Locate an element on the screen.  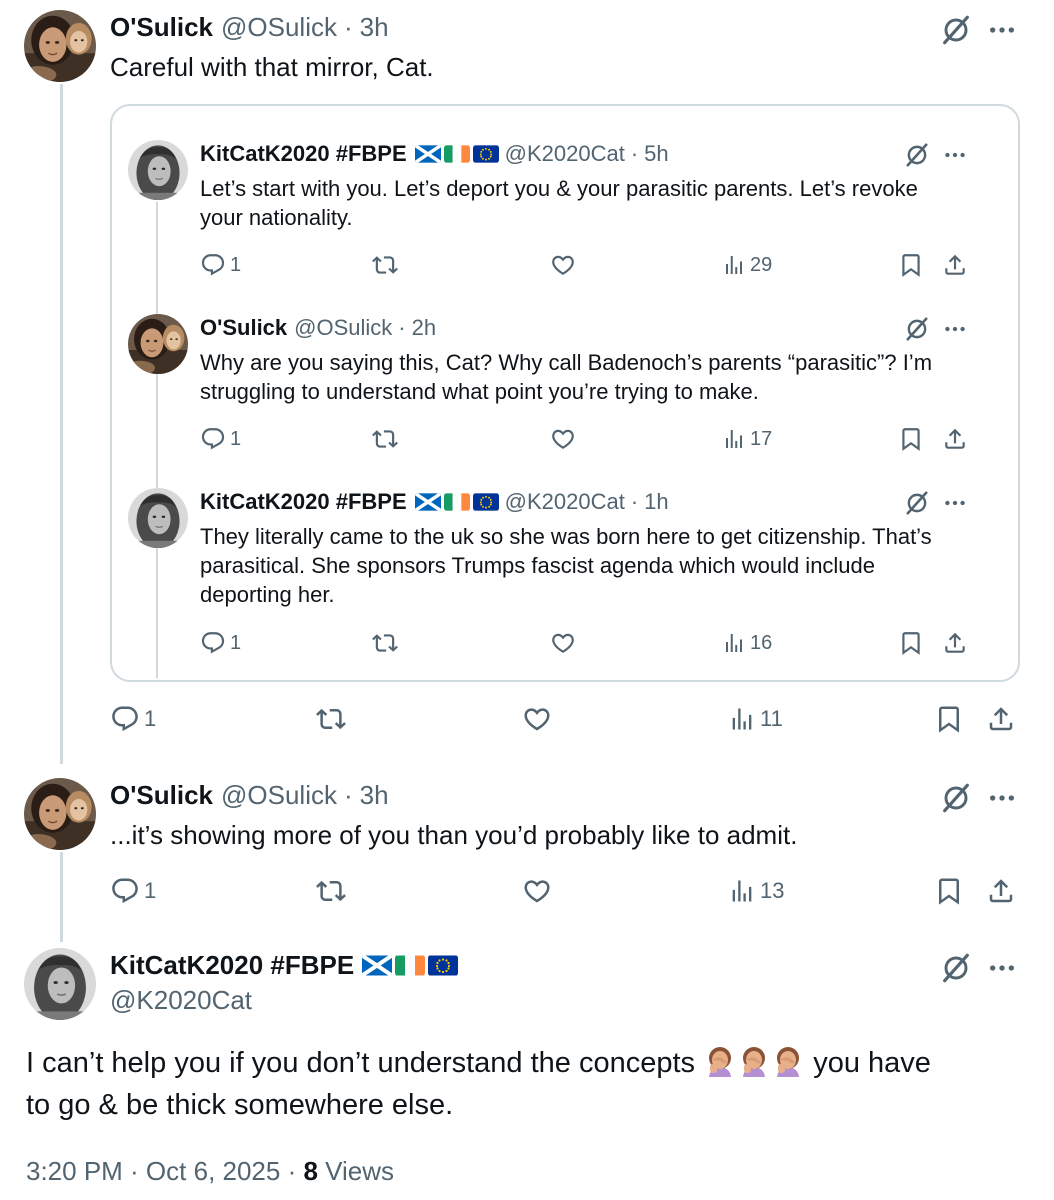
tweet-text-line: deporting her. is located at coordinates (267, 594).